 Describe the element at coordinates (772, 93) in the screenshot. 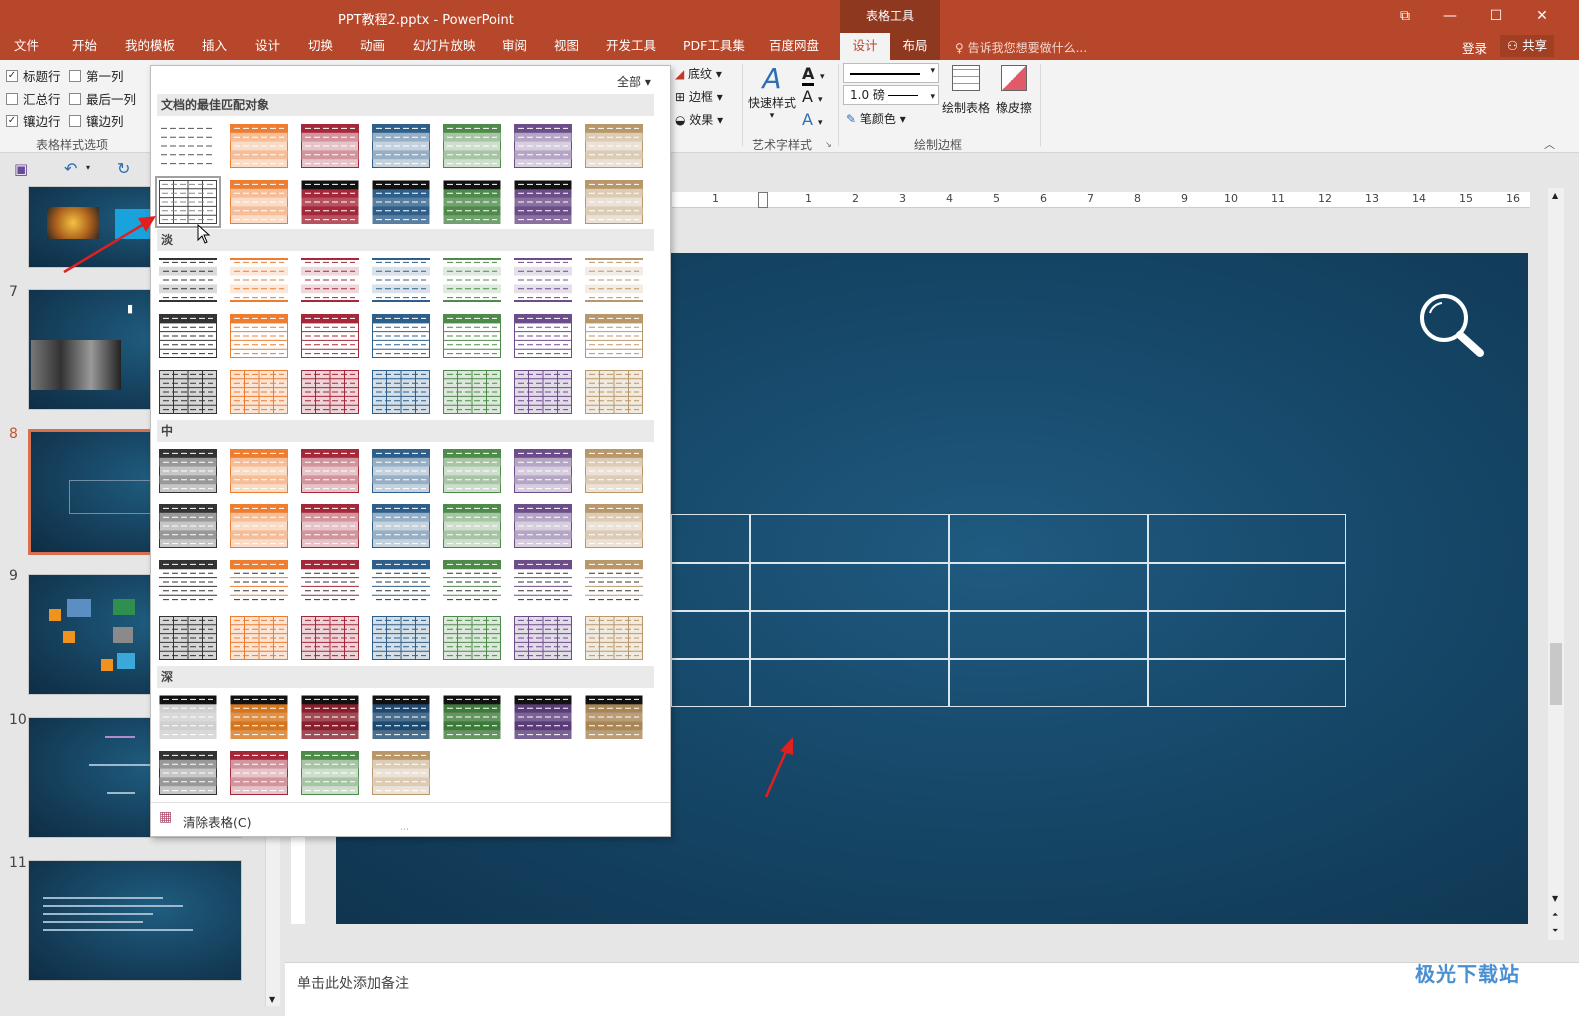

I see `quick-styles-button: A 快速样式 ▾` at that location.